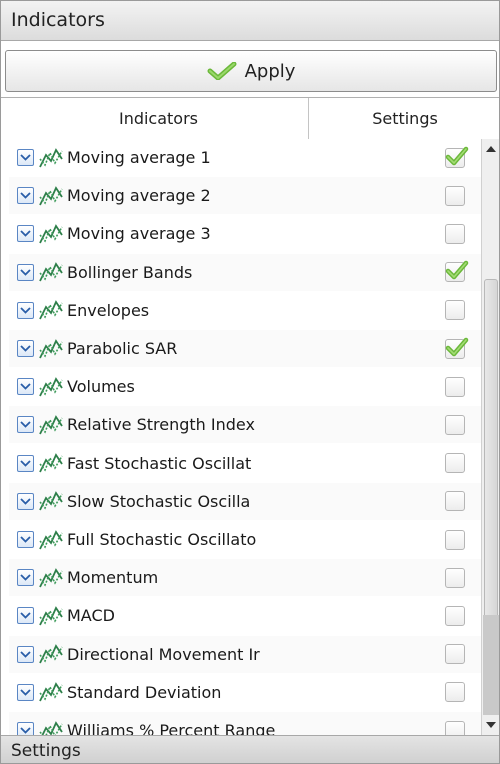 Image resolution: width=500 pixels, height=764 pixels. I want to click on indicator-row: Full Stochastic Oscillato, so click(245, 539).